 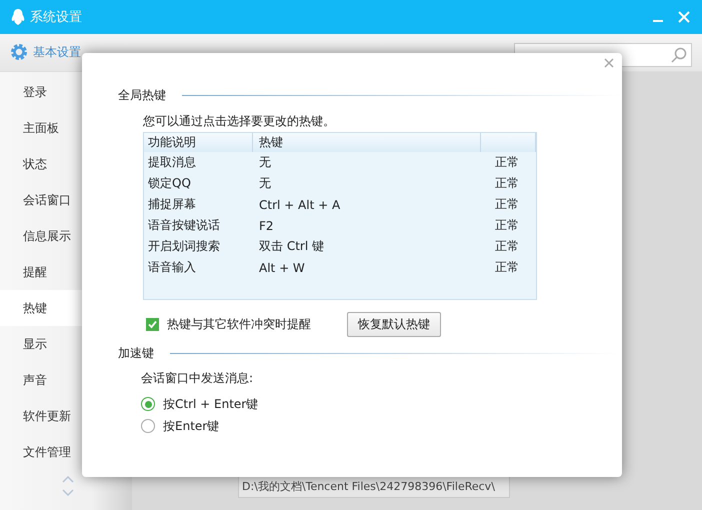 I want to click on hint-text: 您可以通过点击选择要更改的热键。, so click(x=239, y=121).